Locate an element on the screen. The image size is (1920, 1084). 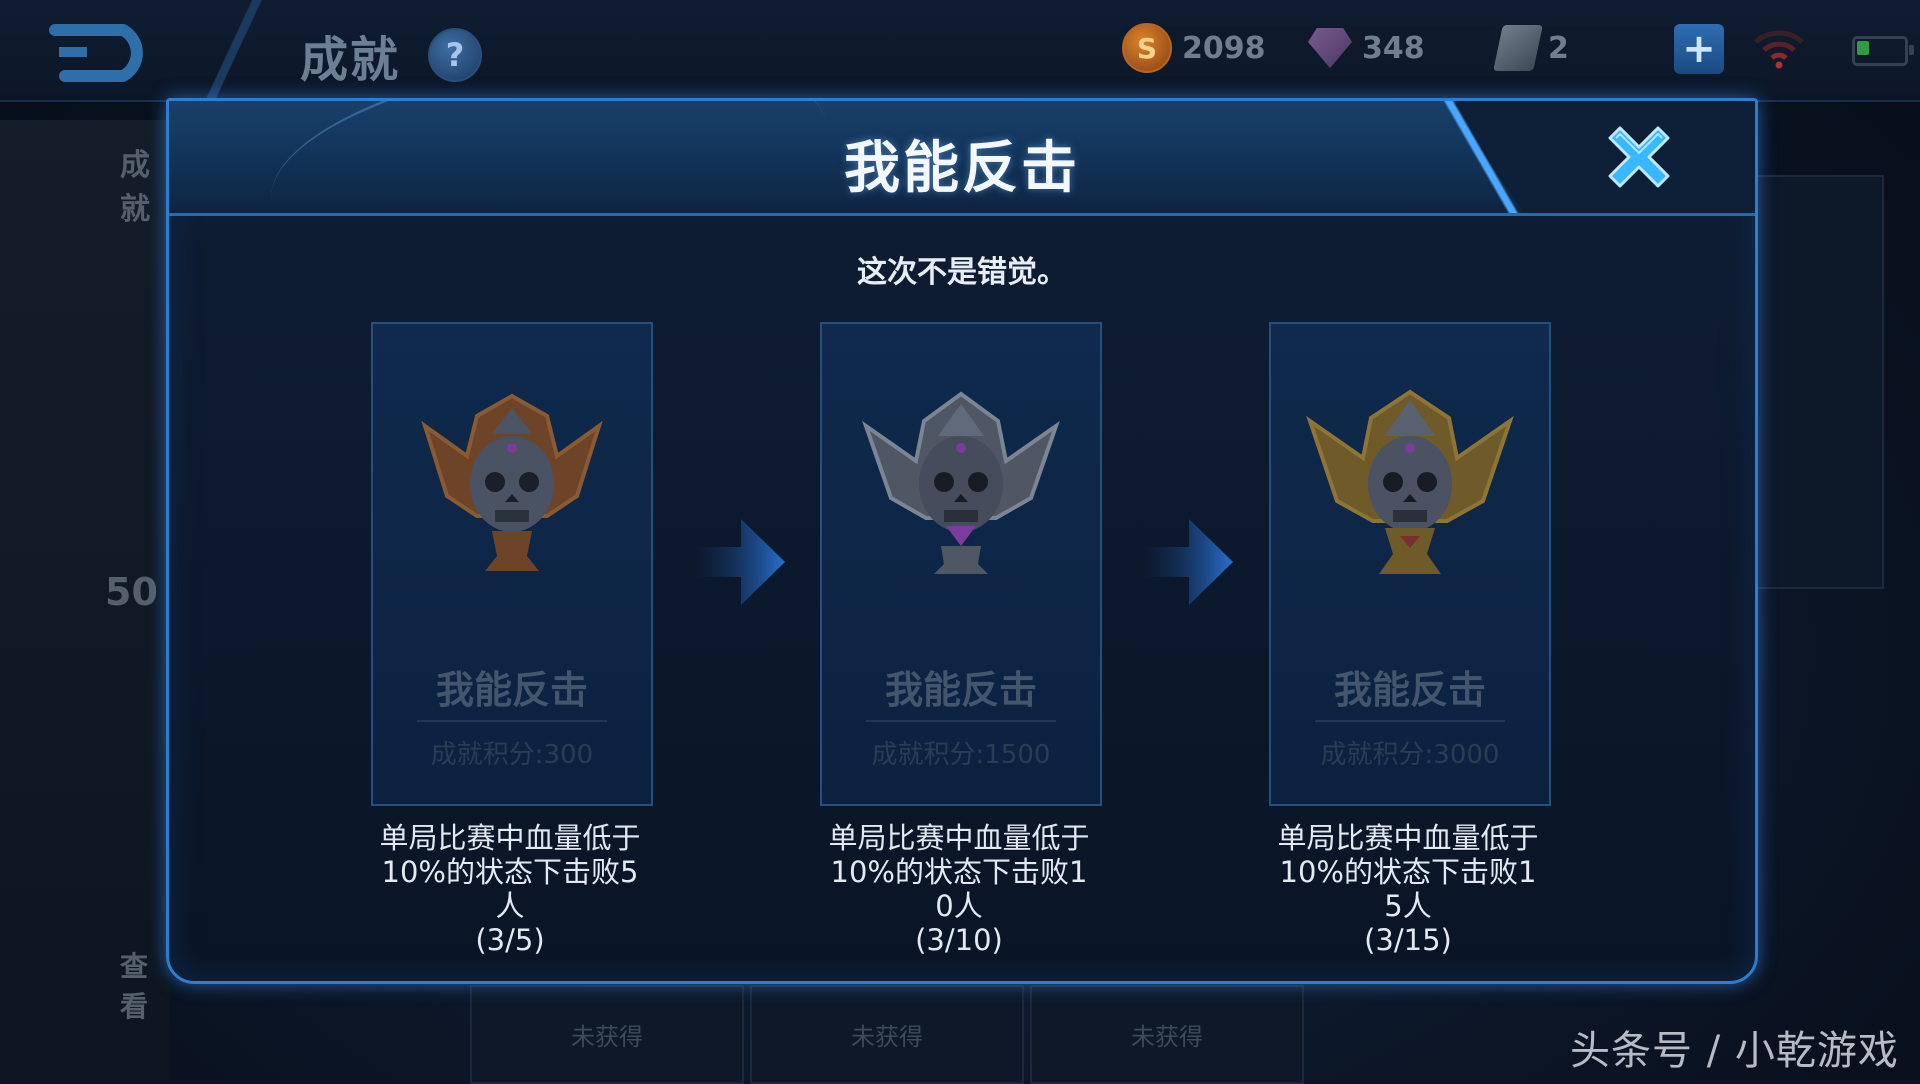
topbar-divider is located at coordinates (235, 50).